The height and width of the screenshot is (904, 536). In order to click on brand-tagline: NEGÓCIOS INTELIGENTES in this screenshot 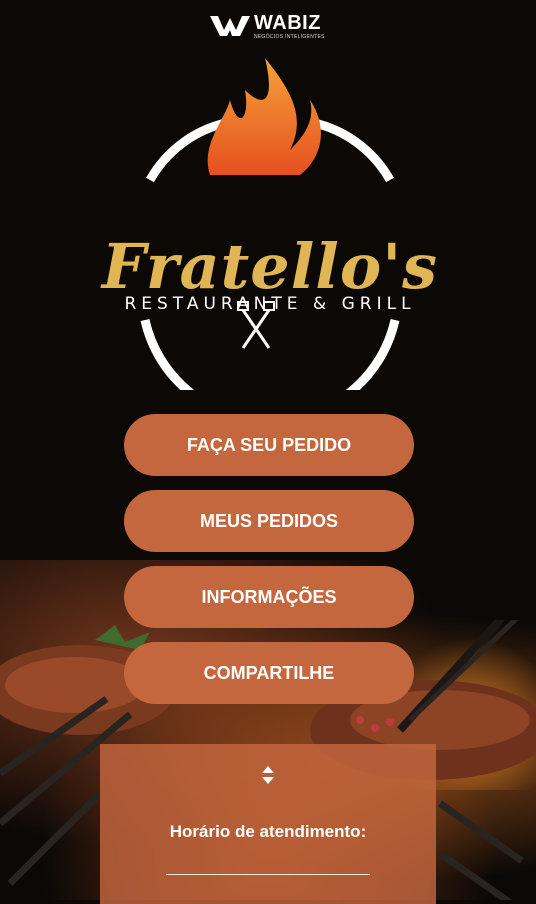, I will do `click(289, 37)`.